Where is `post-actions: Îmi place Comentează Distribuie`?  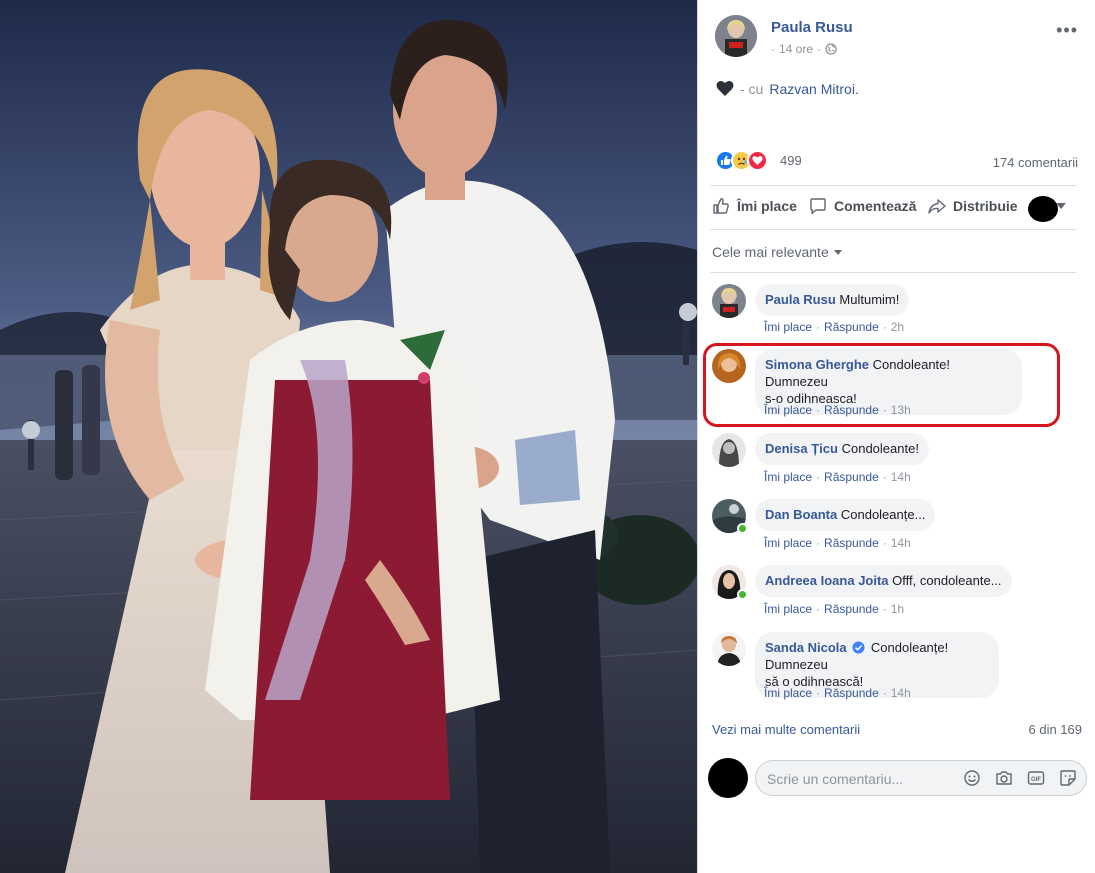
post-actions: Îmi place Comentează Distribuie is located at coordinates (896, 208).